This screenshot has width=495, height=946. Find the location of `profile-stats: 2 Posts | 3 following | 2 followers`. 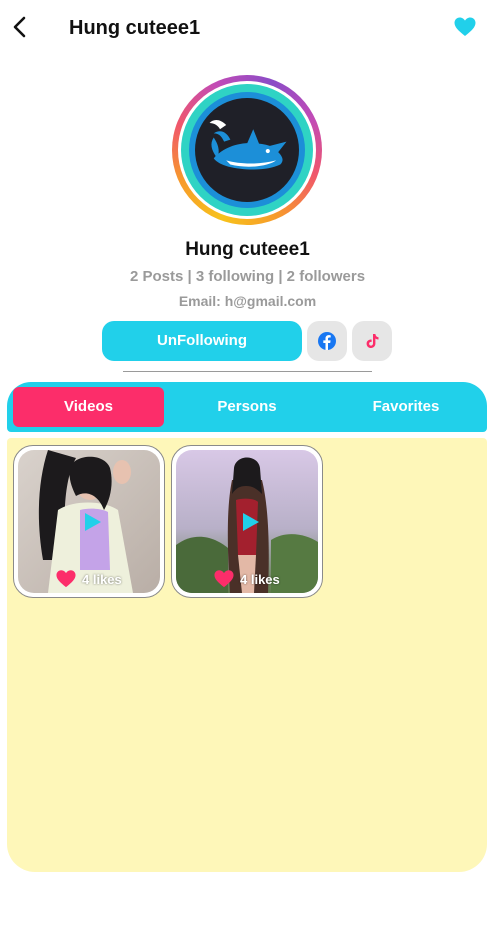

profile-stats: 2 Posts | 3 following | 2 followers is located at coordinates (247, 276).